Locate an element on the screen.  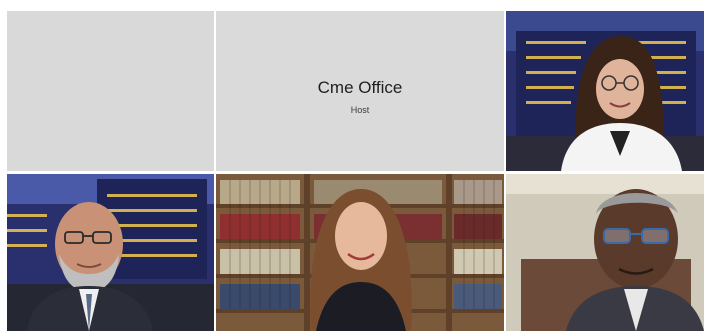
participant-tile-empty is located at coordinates (110, 91).